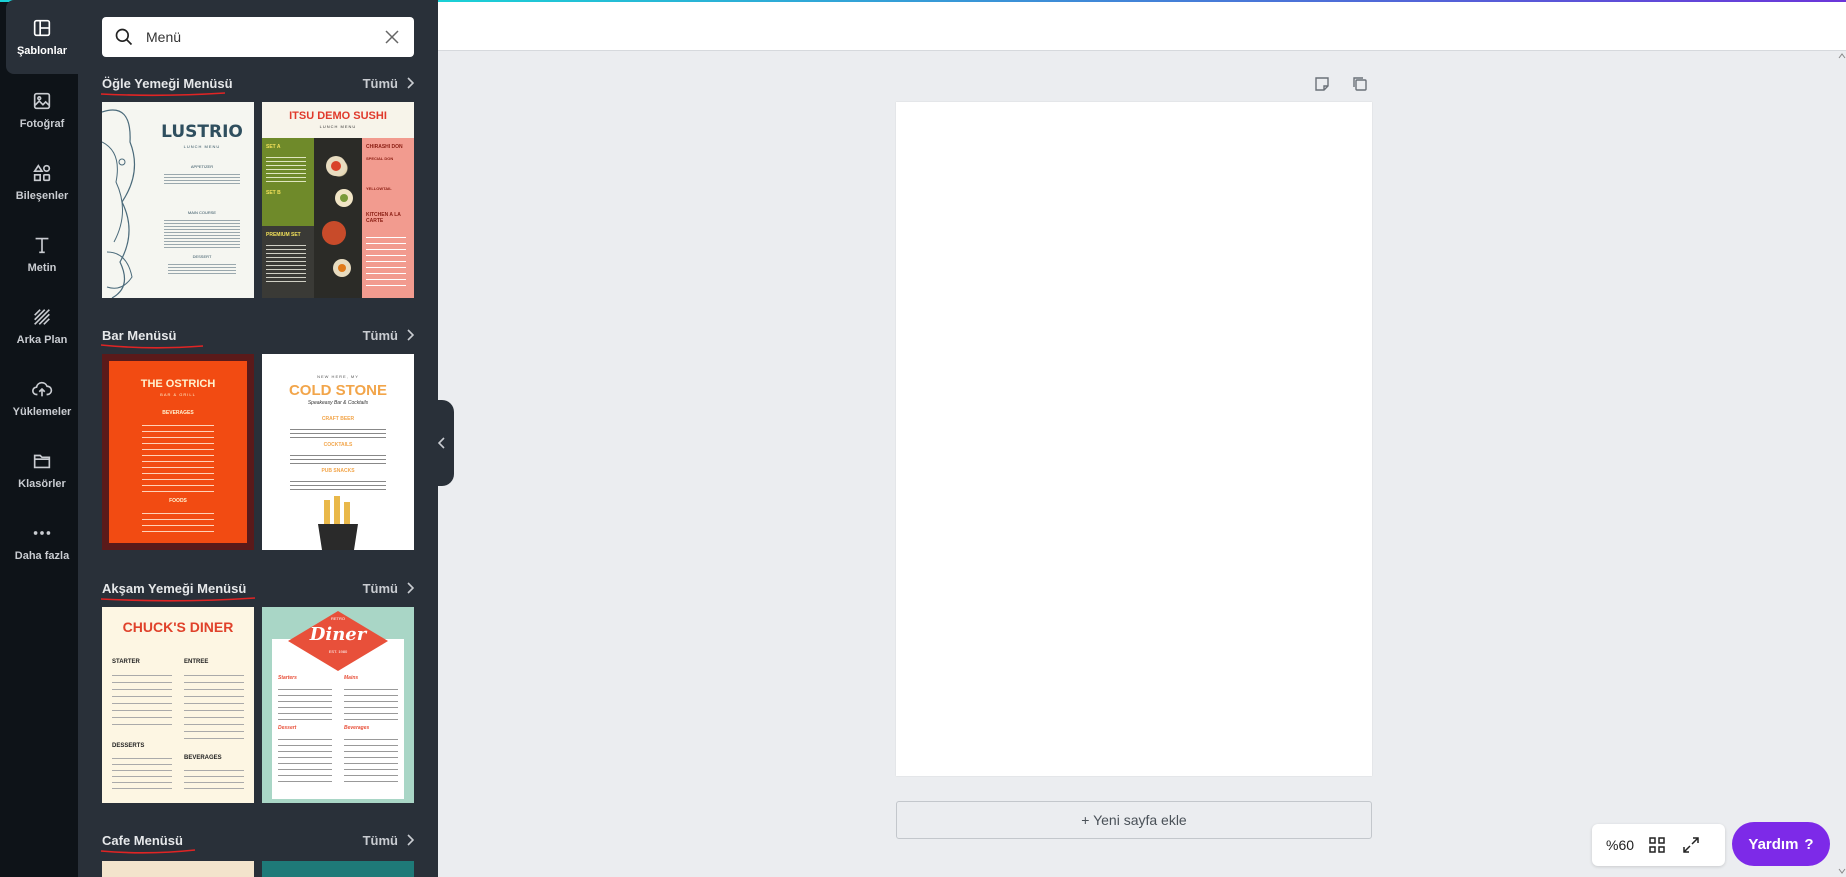  I want to click on thumb-title: THE OSTRICH, so click(178, 384).